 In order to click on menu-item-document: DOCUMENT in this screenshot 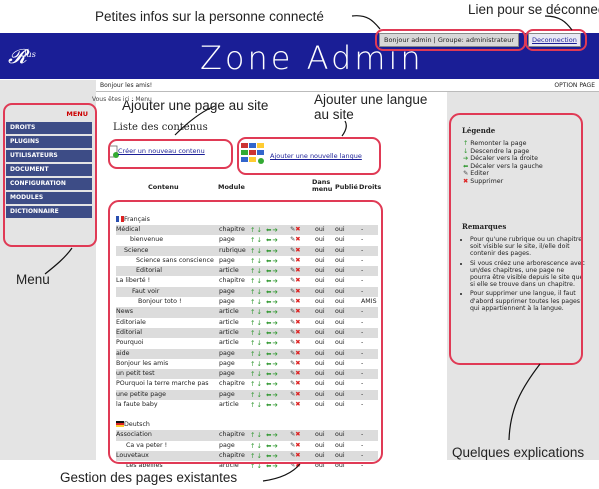, I will do `click(49, 170)`.